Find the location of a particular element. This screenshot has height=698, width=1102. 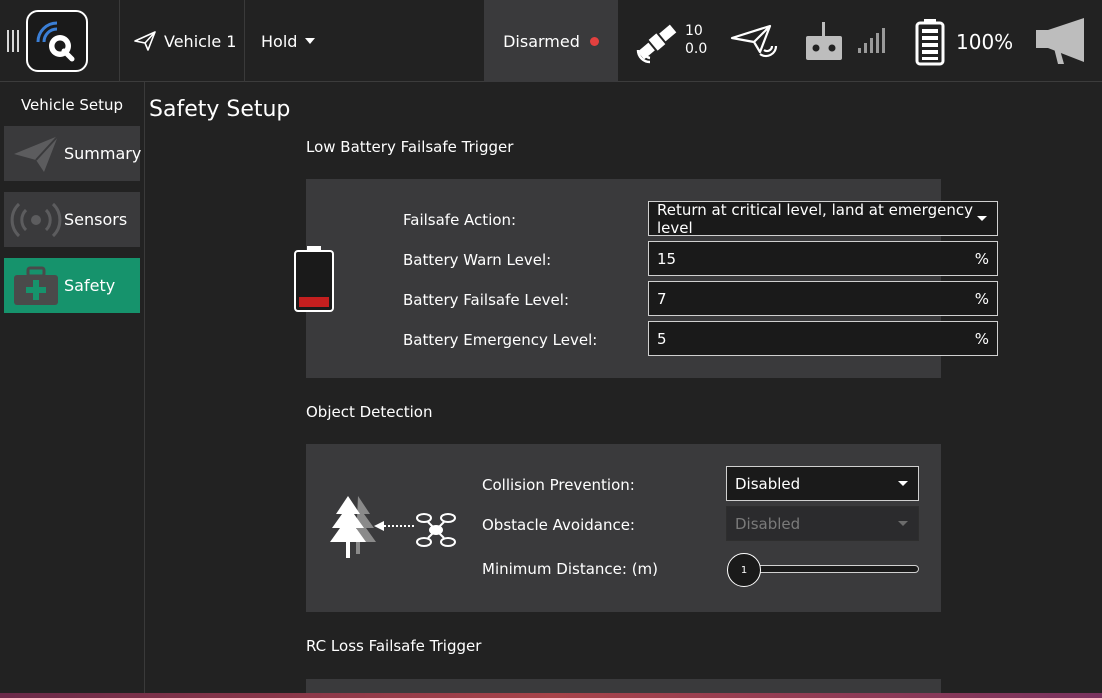

minimum-distance-value: 1 is located at coordinates (744, 570).